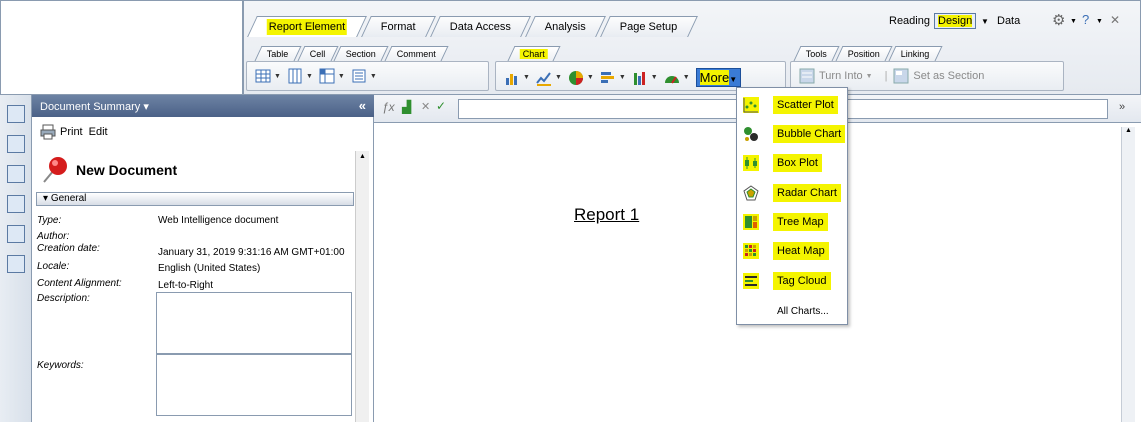 Image resolution: width=1141 pixels, height=422 pixels. I want to click on menu-label-tag-cloud: Tag Cloud, so click(802, 281).